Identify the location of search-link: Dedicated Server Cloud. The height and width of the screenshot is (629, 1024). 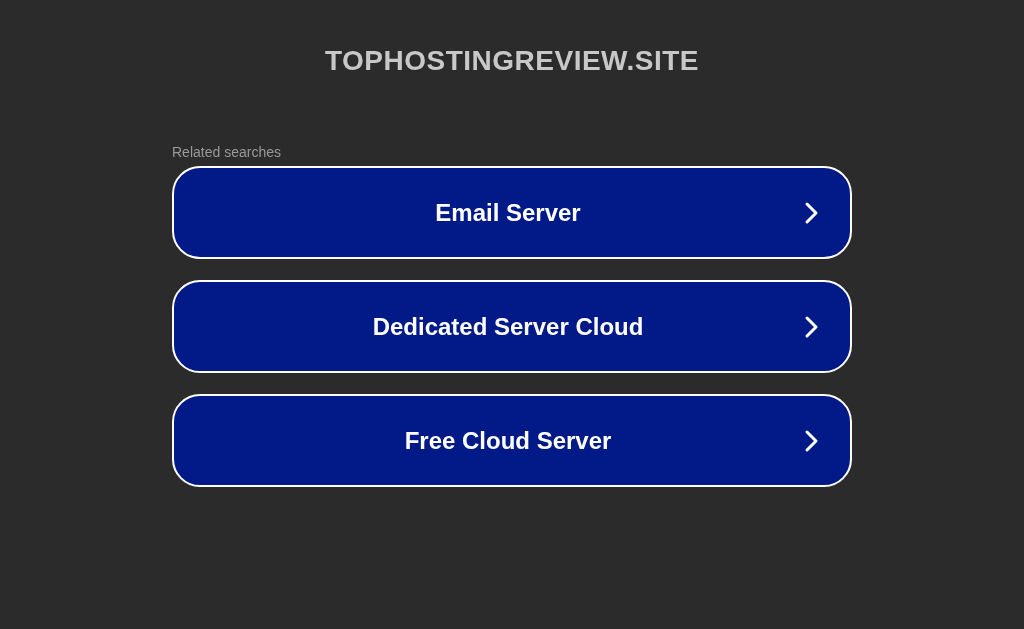
(512, 326).